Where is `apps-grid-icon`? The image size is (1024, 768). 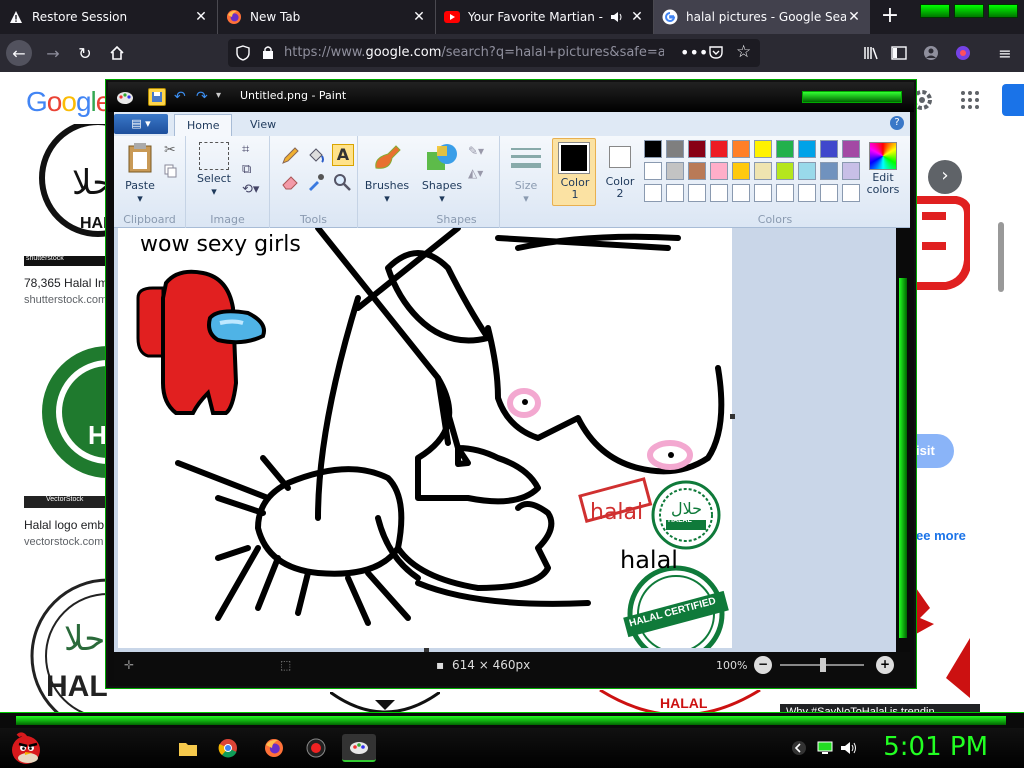
apps-grid-icon is located at coordinates (970, 100).